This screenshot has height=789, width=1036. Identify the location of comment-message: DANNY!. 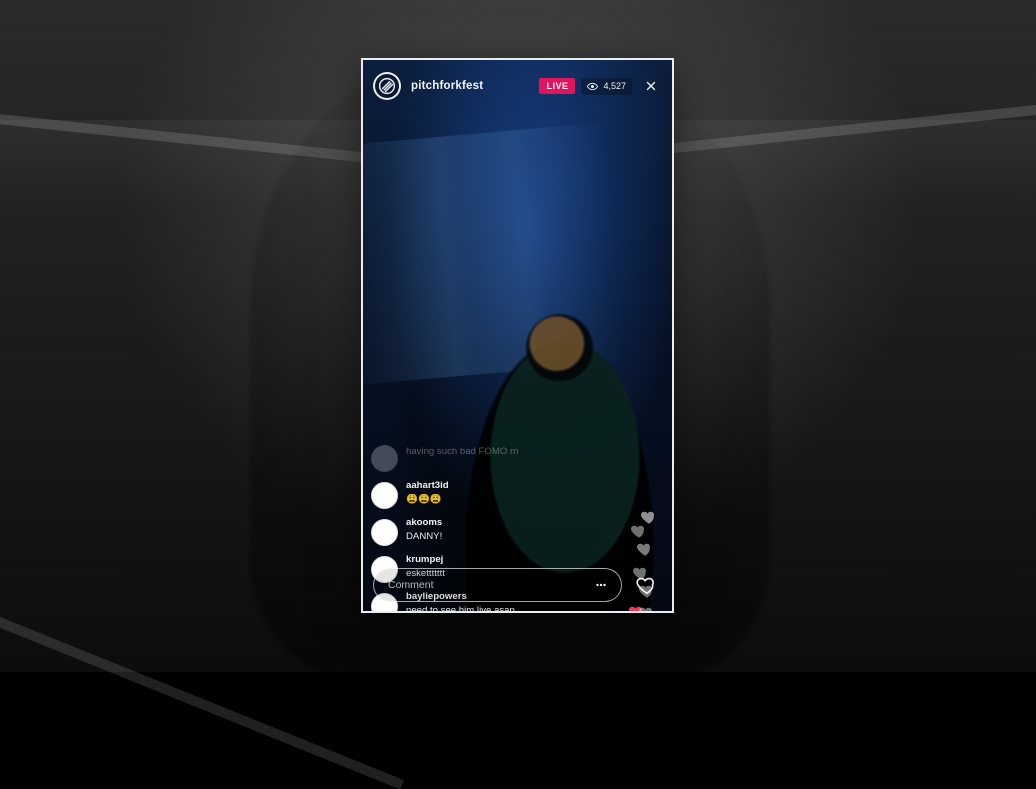
(424, 536).